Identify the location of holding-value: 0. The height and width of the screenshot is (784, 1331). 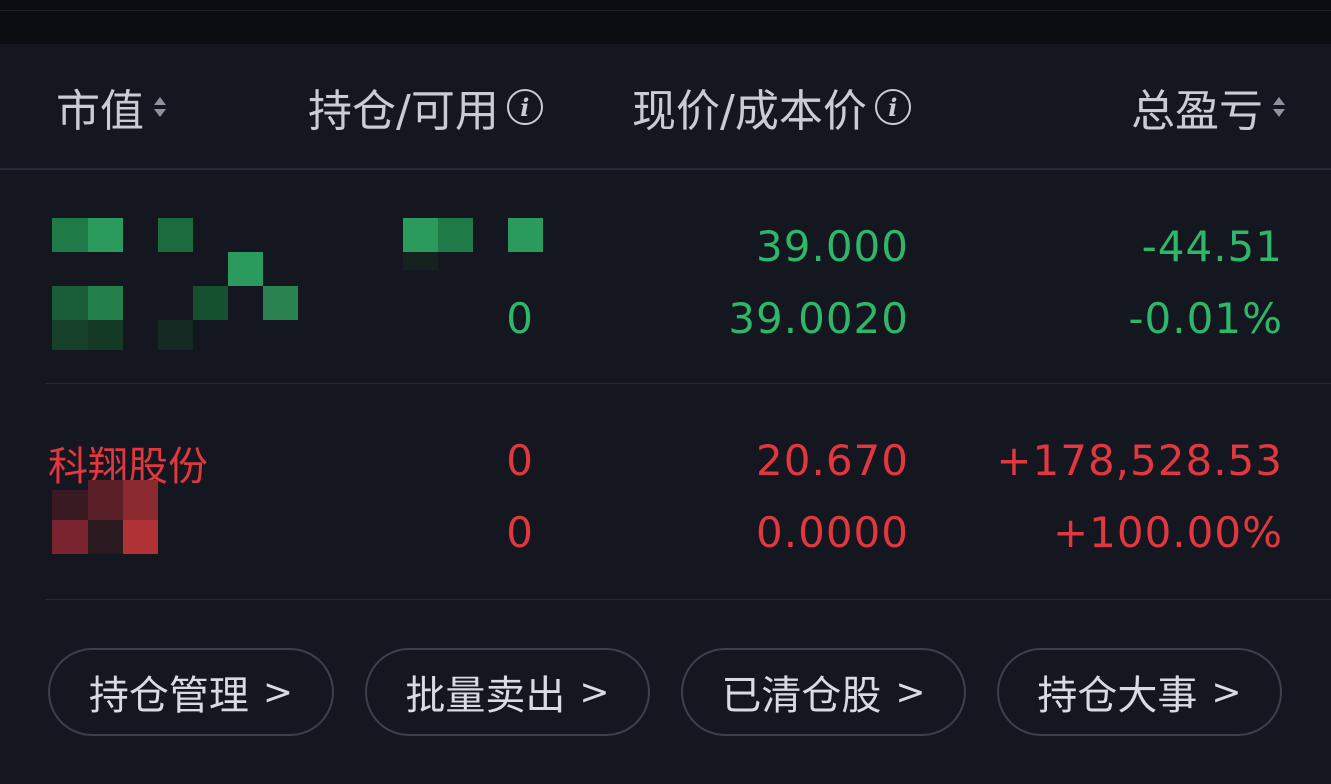
(520, 460).